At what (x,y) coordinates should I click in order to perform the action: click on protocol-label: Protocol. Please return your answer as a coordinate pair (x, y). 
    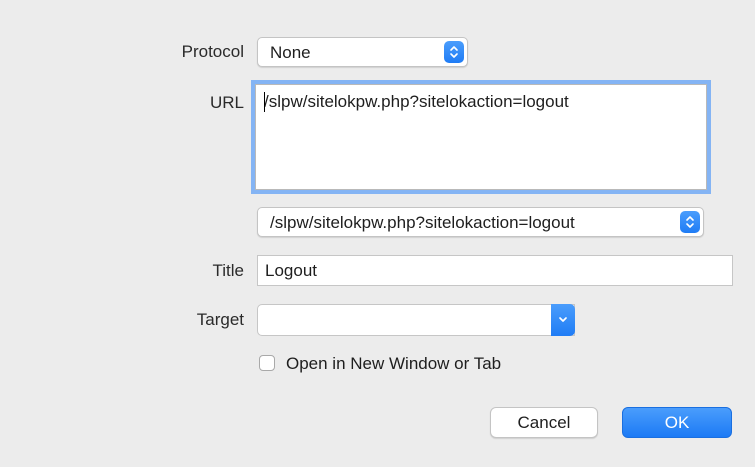
    Looking at the image, I should click on (212, 51).